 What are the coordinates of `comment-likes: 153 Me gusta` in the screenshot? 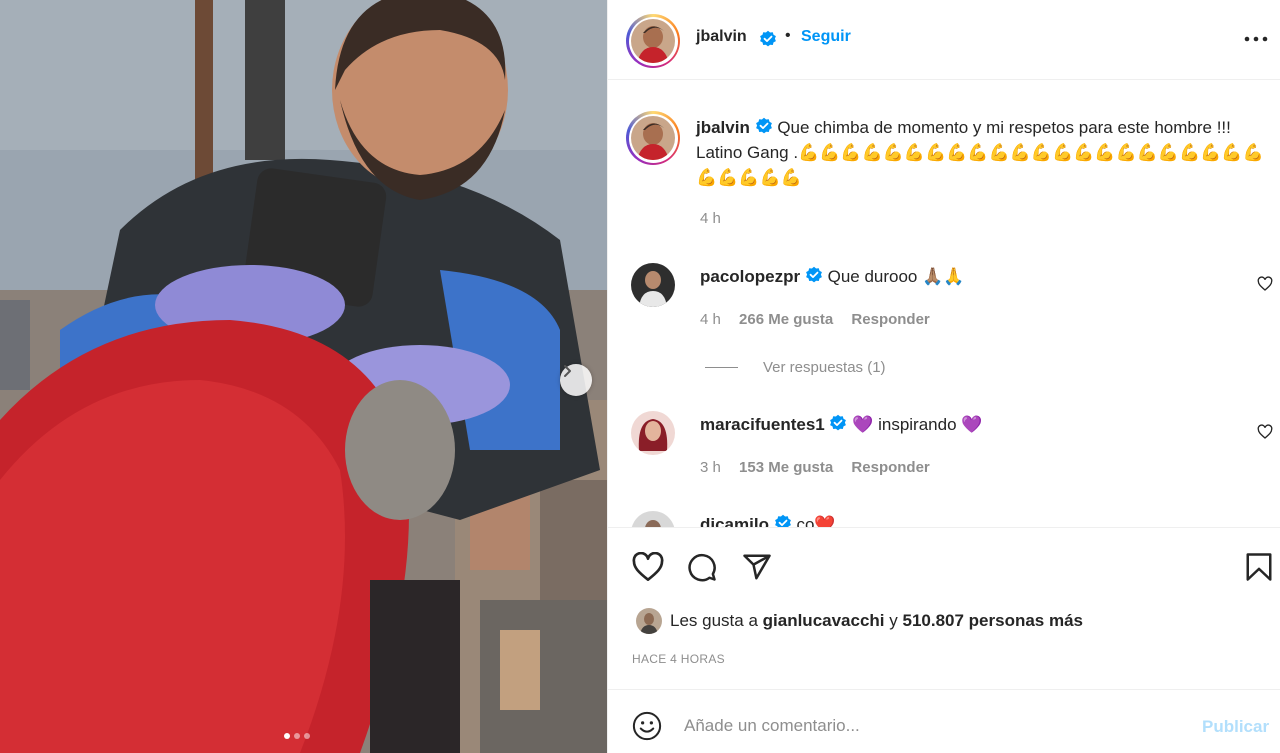 It's located at (786, 467).